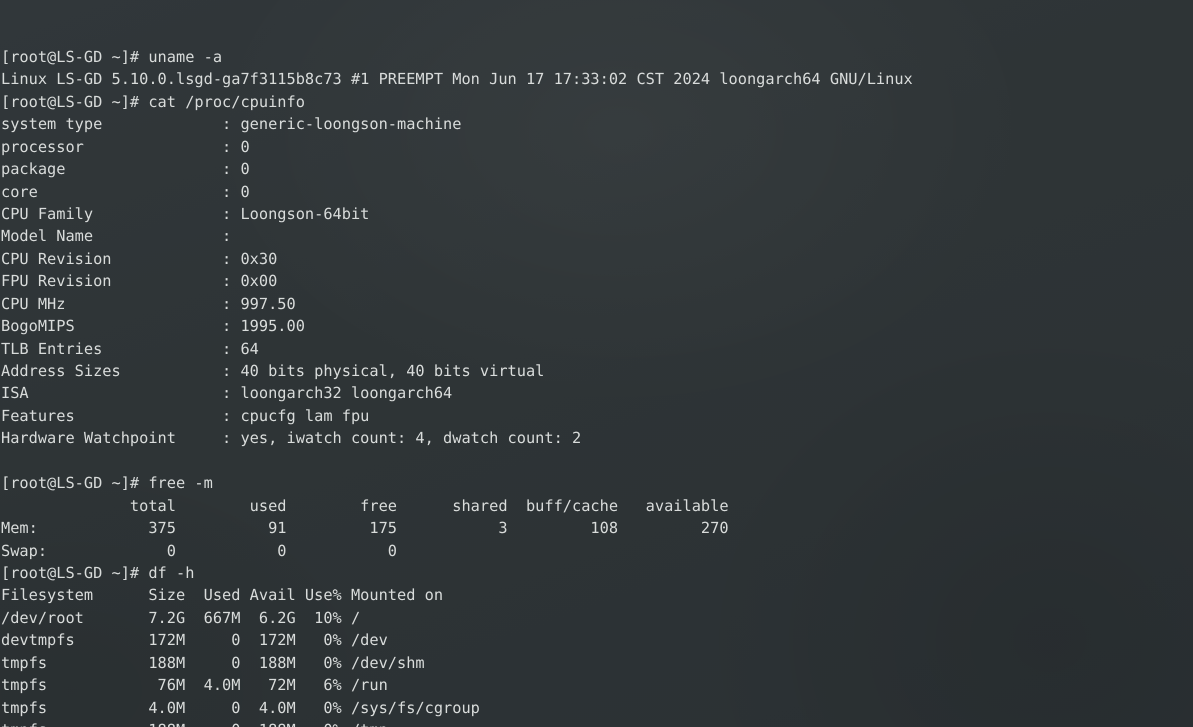 The height and width of the screenshot is (727, 1193). What do you see at coordinates (125, 191) in the screenshot?
I see `terminal-line: core : 0` at bounding box center [125, 191].